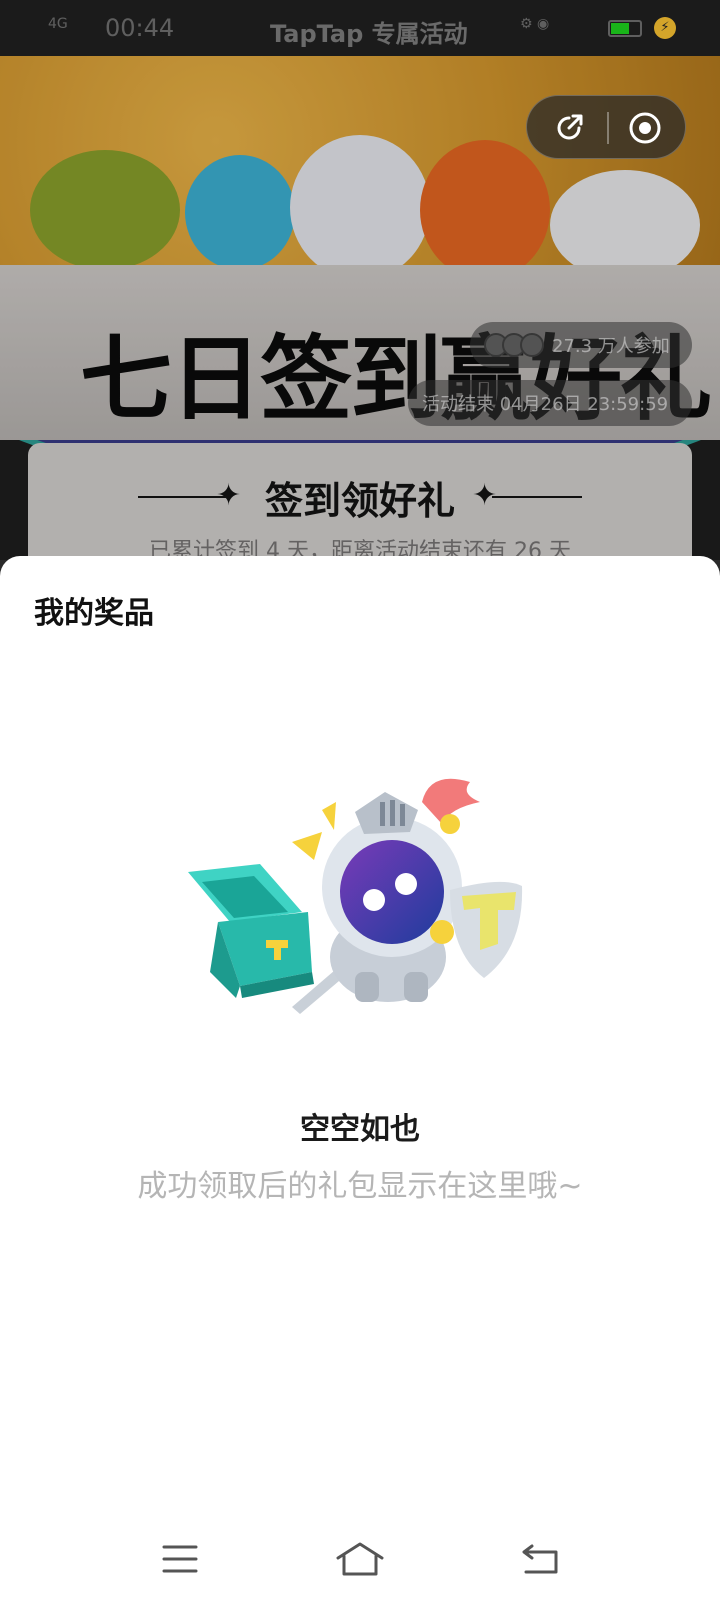 This screenshot has width=720, height=1600. What do you see at coordinates (540, 1559) in the screenshot?
I see `back-icon` at bounding box center [540, 1559].